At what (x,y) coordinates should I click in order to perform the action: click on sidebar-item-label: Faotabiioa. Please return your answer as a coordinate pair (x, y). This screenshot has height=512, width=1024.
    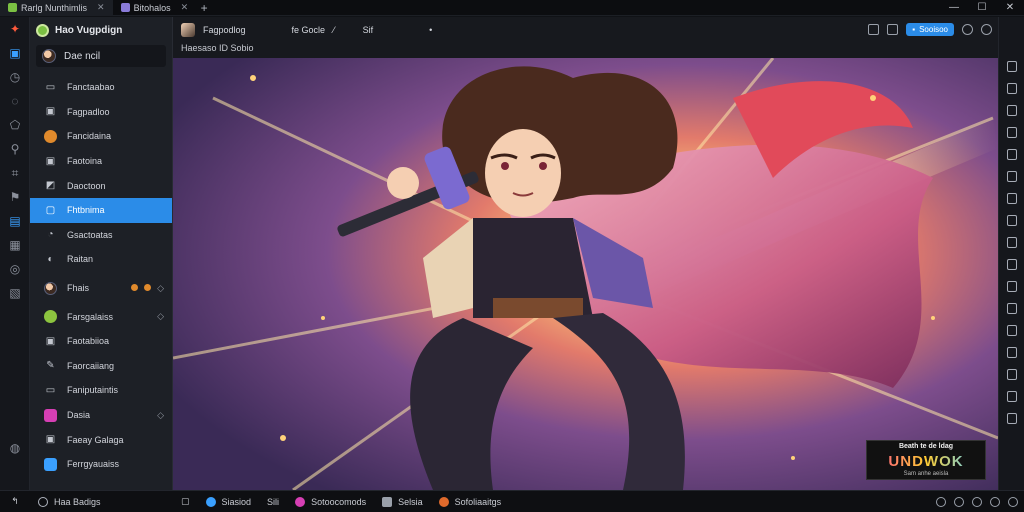
    Looking at the image, I should click on (88, 341).